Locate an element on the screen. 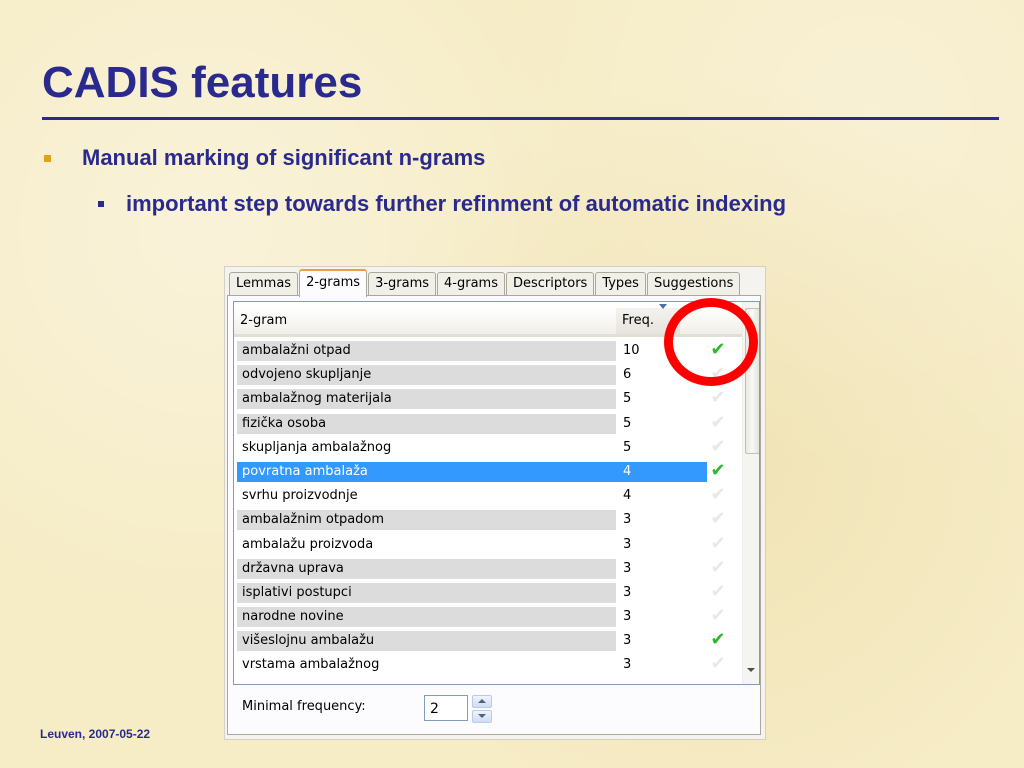 The width and height of the screenshot is (1024, 768). bullet-text: Manual marking of significant n-grams is located at coordinates (284, 157).